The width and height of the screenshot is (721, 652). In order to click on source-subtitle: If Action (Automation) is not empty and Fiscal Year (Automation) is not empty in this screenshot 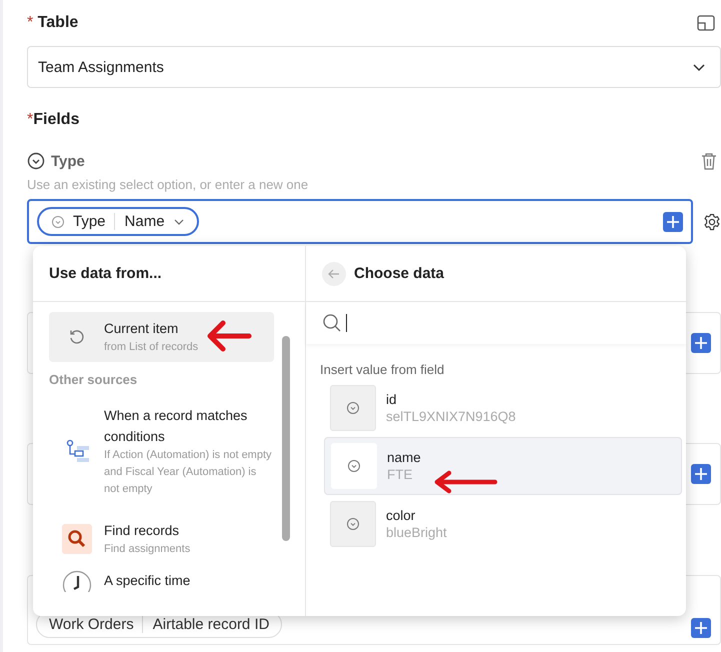, I will do `click(188, 472)`.